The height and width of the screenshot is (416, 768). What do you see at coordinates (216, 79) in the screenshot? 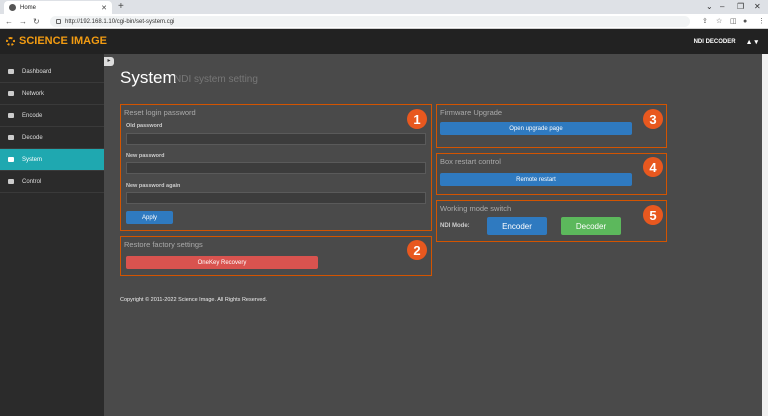
I see `page-subtitle: NDI system setting` at bounding box center [216, 79].